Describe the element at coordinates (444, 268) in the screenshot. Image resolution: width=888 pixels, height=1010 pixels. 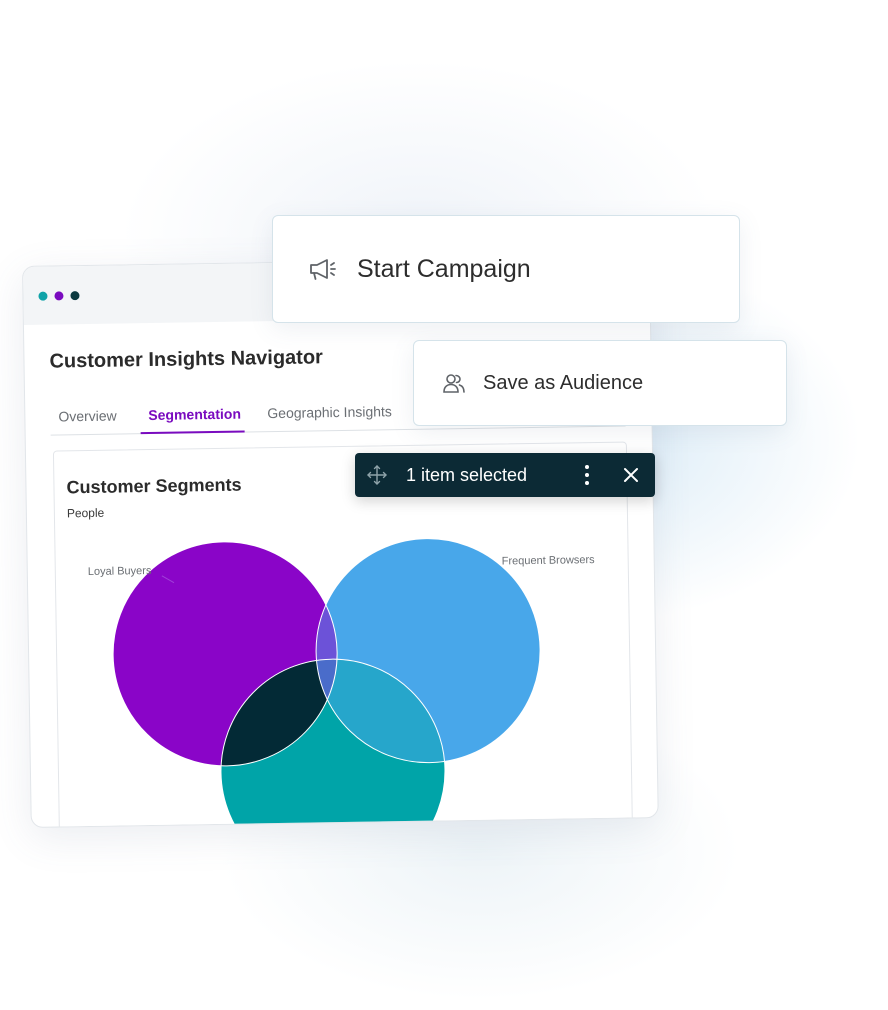
I see `start-campaign-label: Start Campaign` at that location.